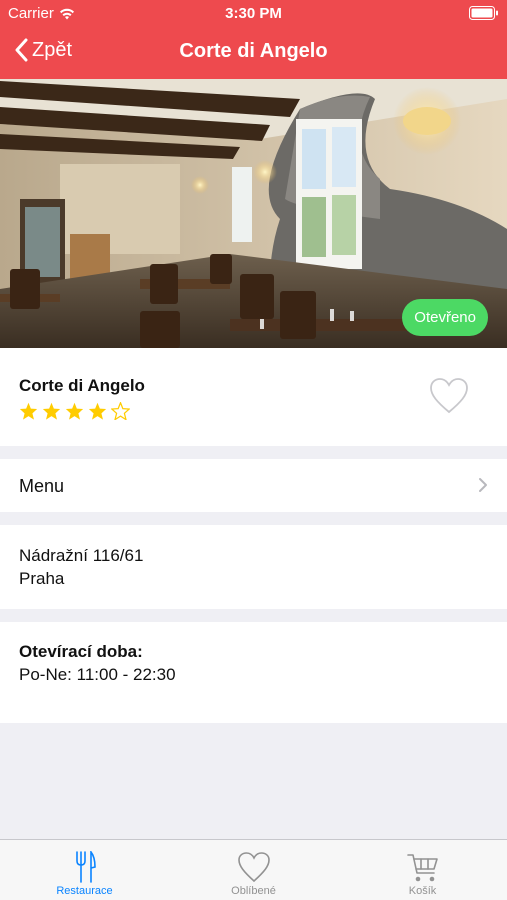 The height and width of the screenshot is (900, 507). Describe the element at coordinates (253, 672) in the screenshot. I see `opening-hours-card: Otevírací doba: Po-Ne: 11:00 - 22:30` at that location.